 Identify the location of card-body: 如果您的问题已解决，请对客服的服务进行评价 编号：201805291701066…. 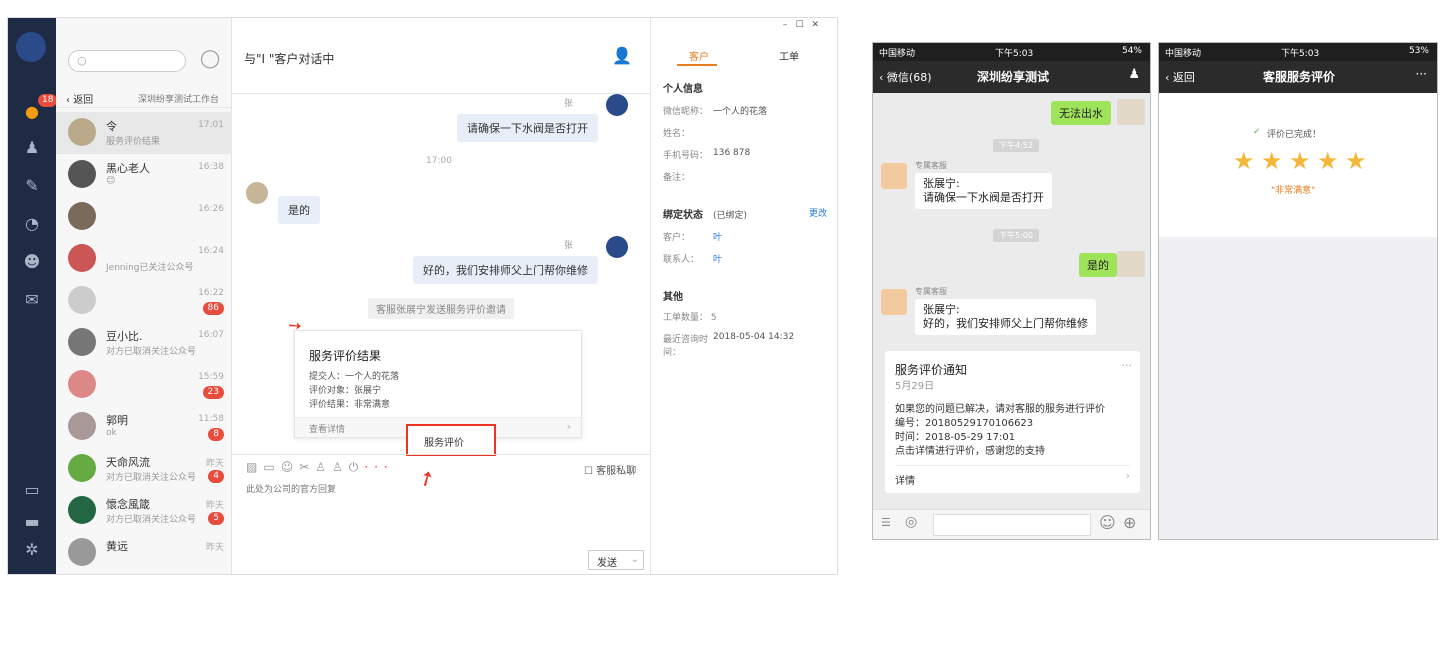
(1000, 431).